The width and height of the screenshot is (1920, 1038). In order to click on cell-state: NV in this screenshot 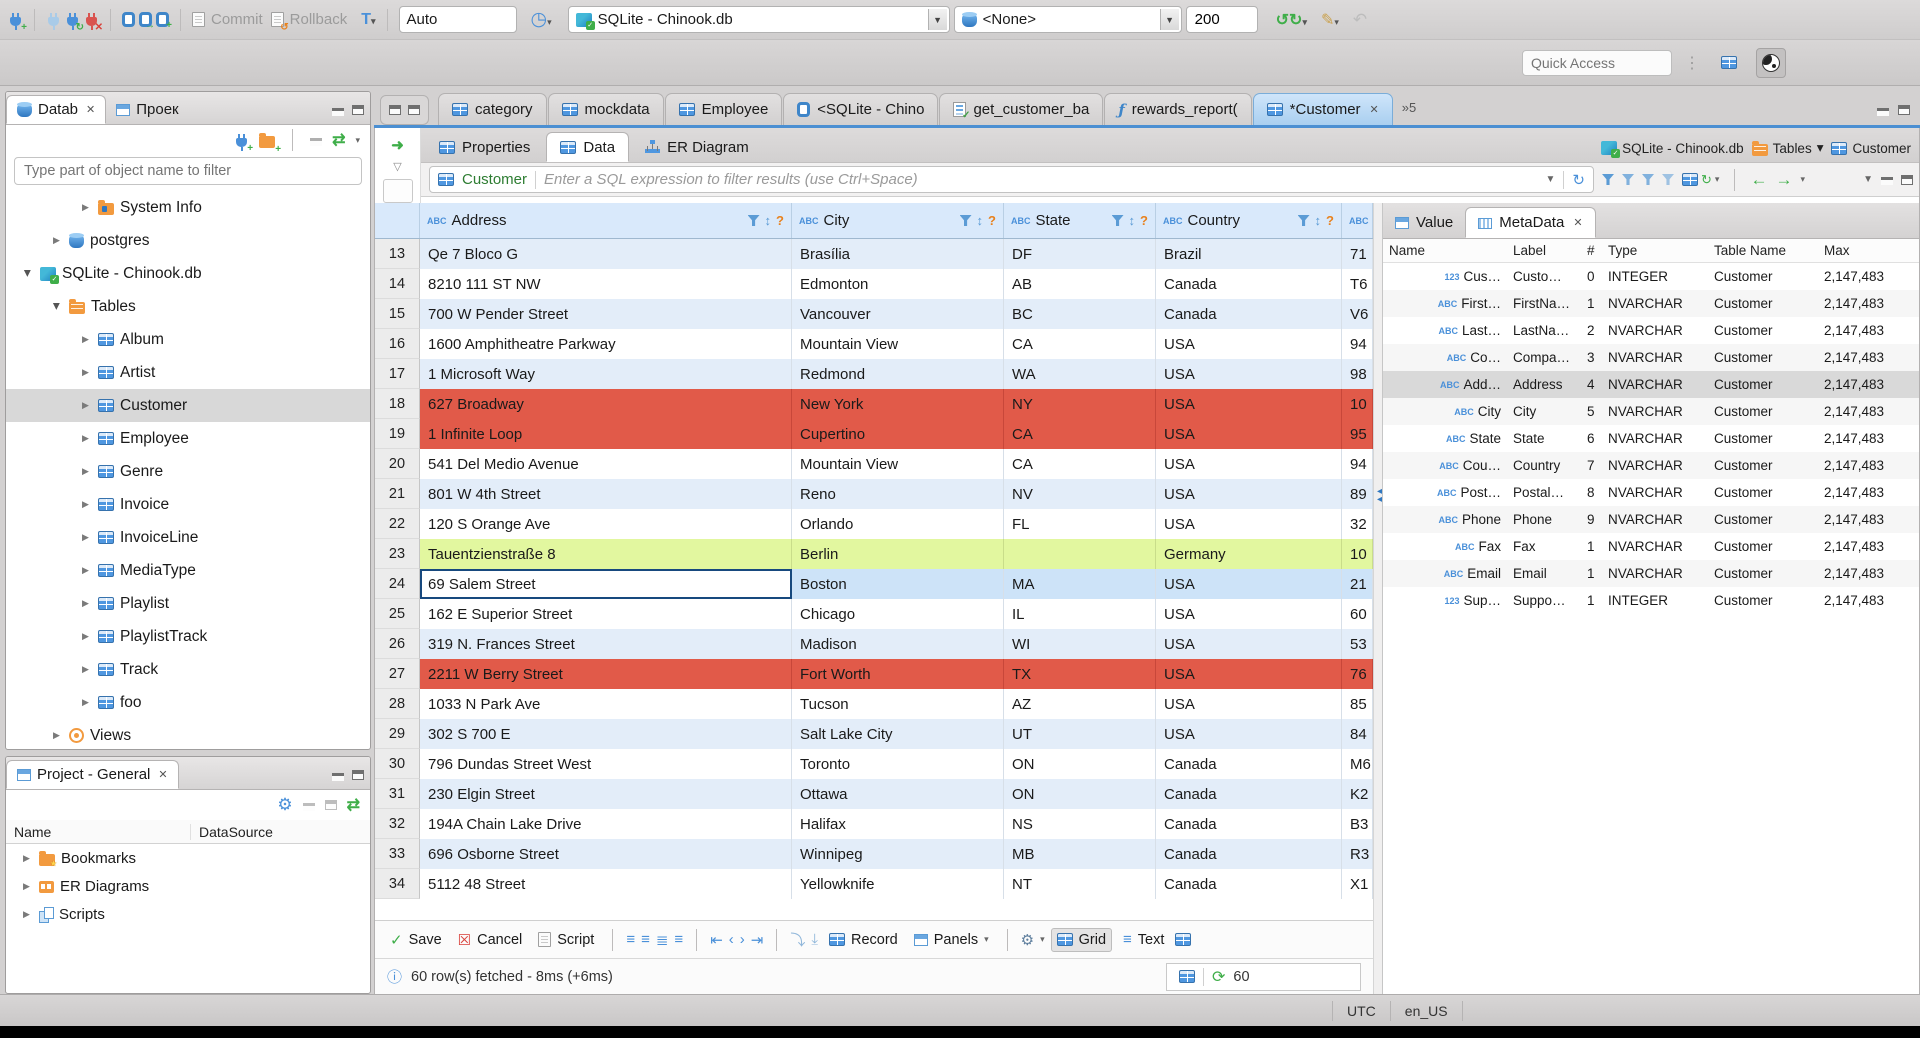, I will do `click(1080, 494)`.